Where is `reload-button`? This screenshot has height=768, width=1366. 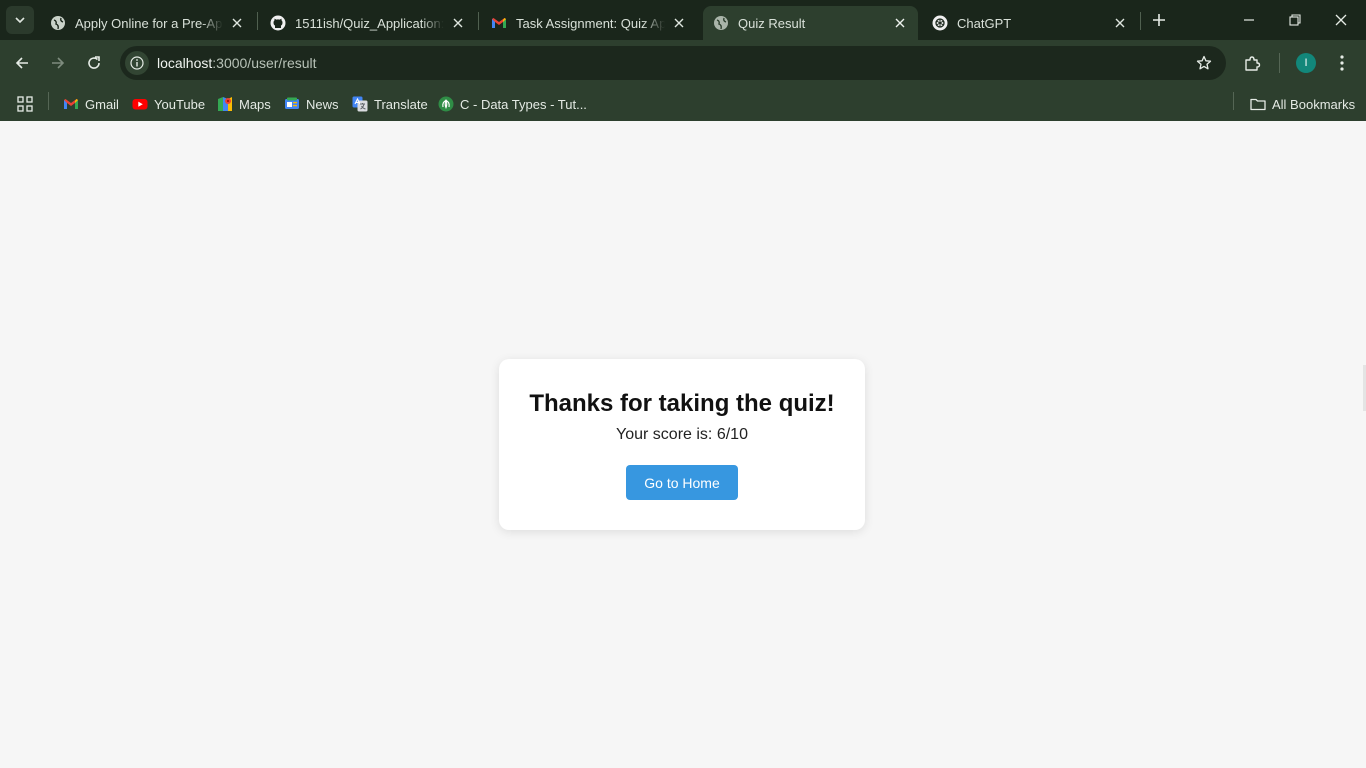
reload-button is located at coordinates (94, 63).